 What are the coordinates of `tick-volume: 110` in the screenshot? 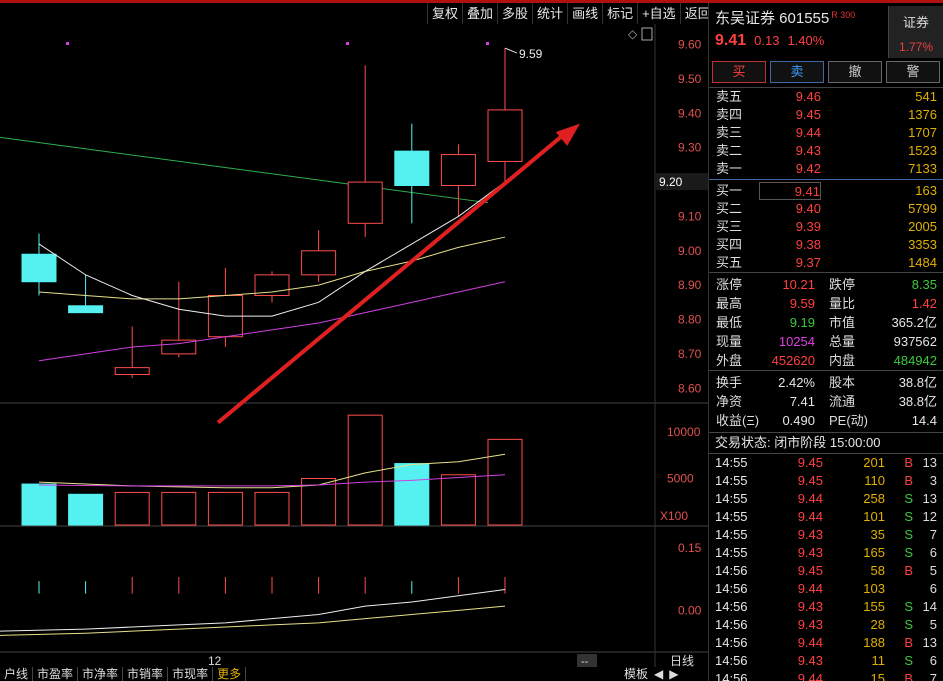 It's located at (874, 480).